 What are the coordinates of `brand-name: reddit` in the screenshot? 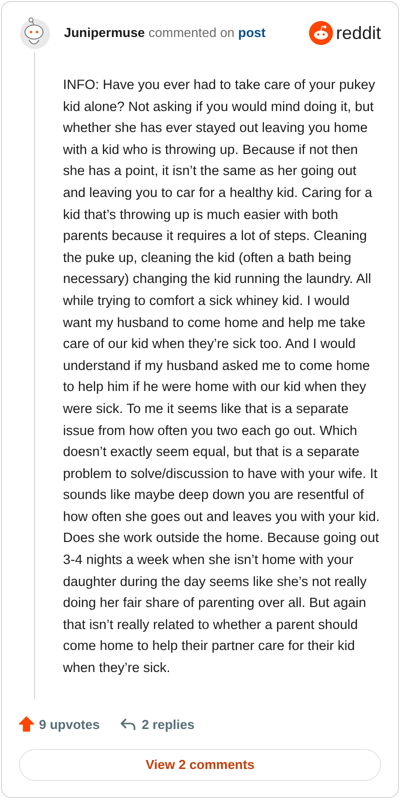 It's located at (358, 33).